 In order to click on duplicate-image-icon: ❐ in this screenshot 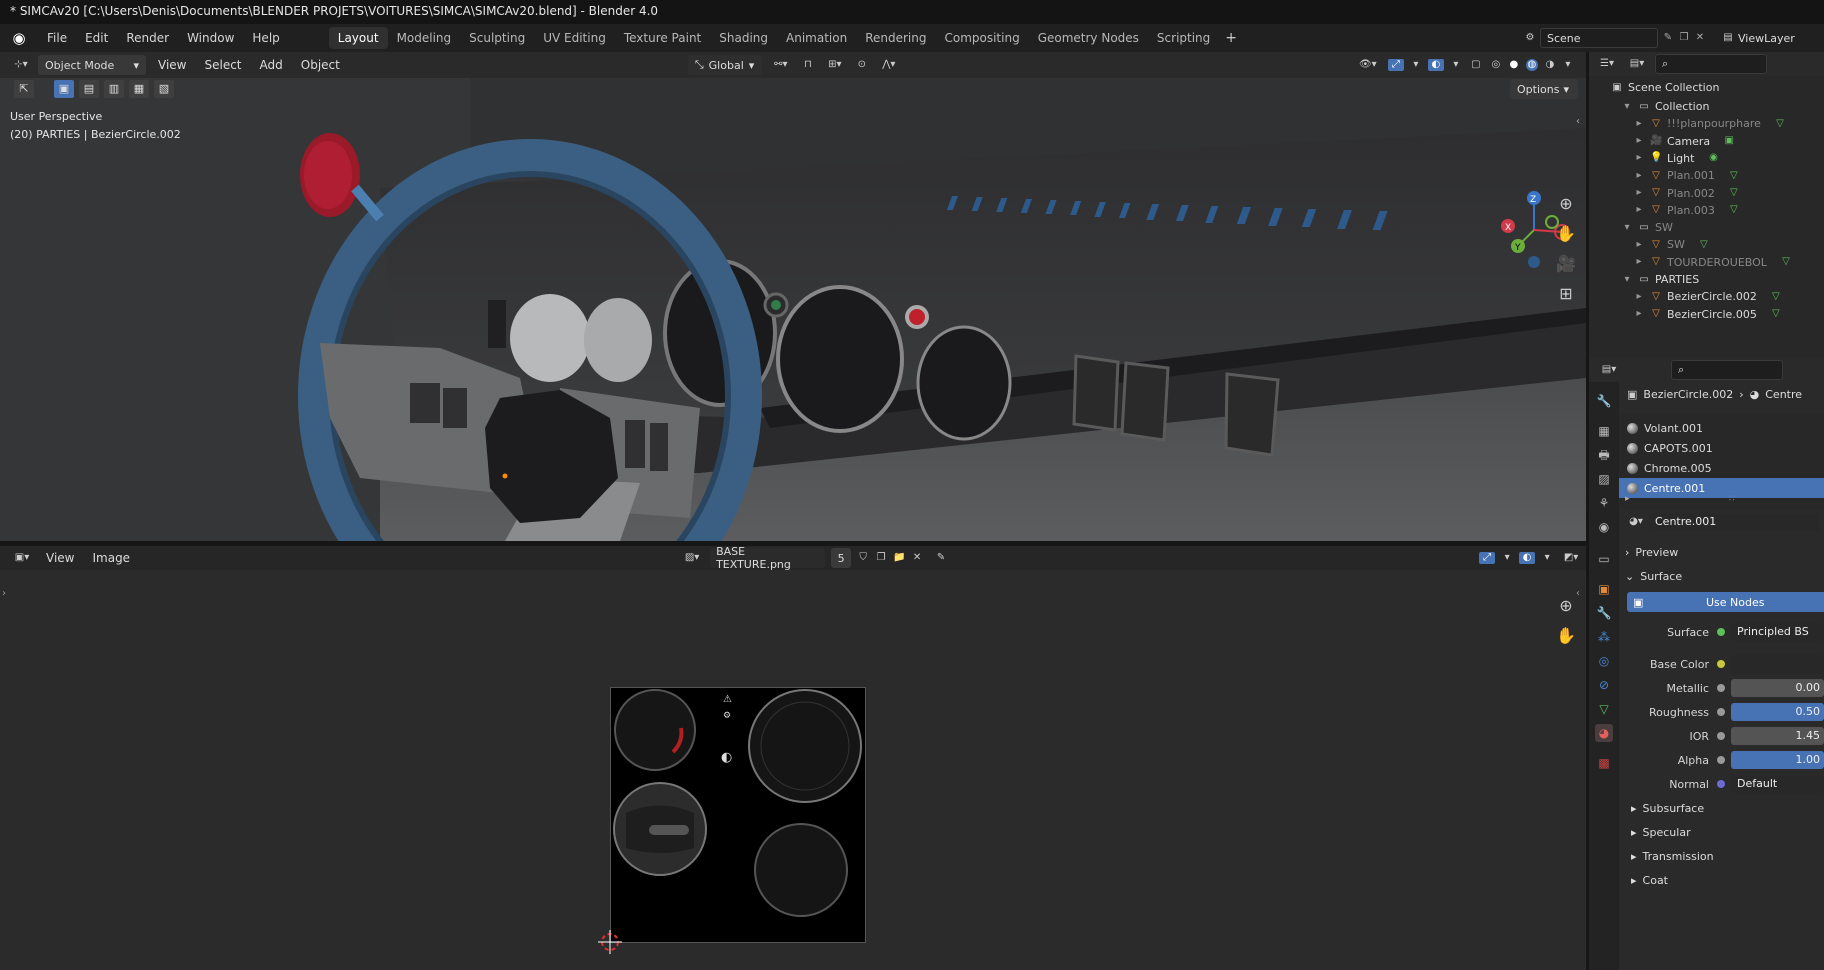, I will do `click(881, 558)`.